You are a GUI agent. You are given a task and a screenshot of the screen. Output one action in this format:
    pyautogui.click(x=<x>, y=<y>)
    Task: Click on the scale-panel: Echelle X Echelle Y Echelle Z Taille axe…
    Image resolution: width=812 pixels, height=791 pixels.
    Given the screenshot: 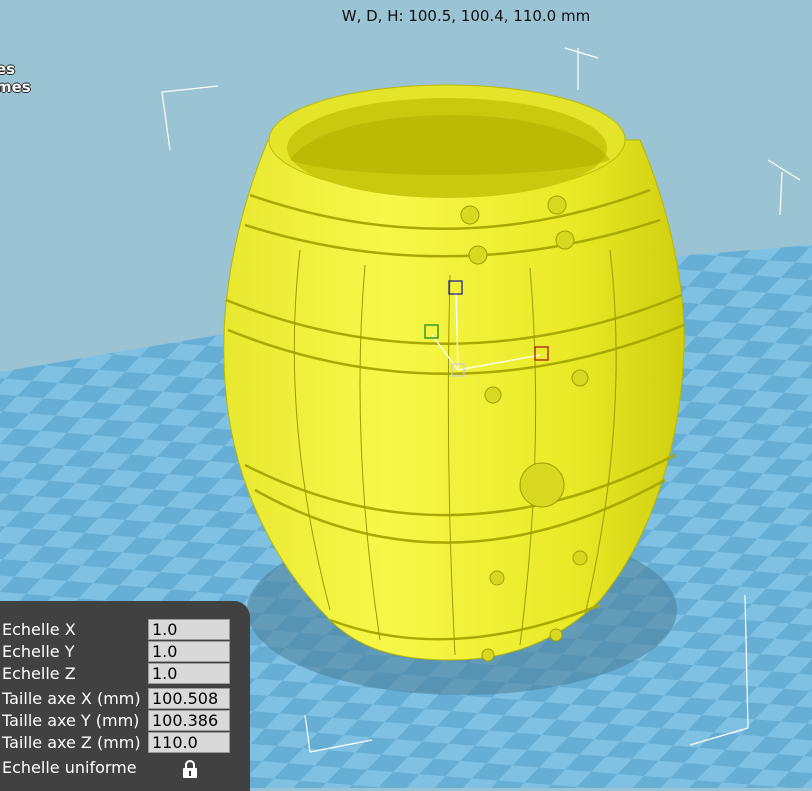 What is the action you would take?
    pyautogui.click(x=125, y=696)
    